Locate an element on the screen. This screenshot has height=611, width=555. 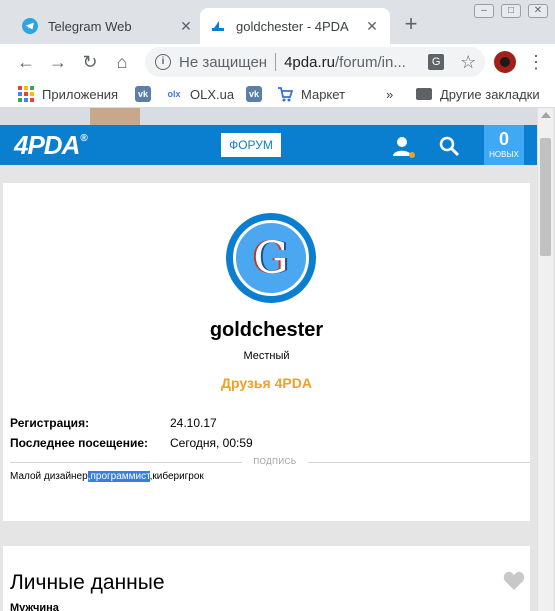
signature-text: Малой дизайнер,программист,киберигрок is located at coordinates (107, 476).